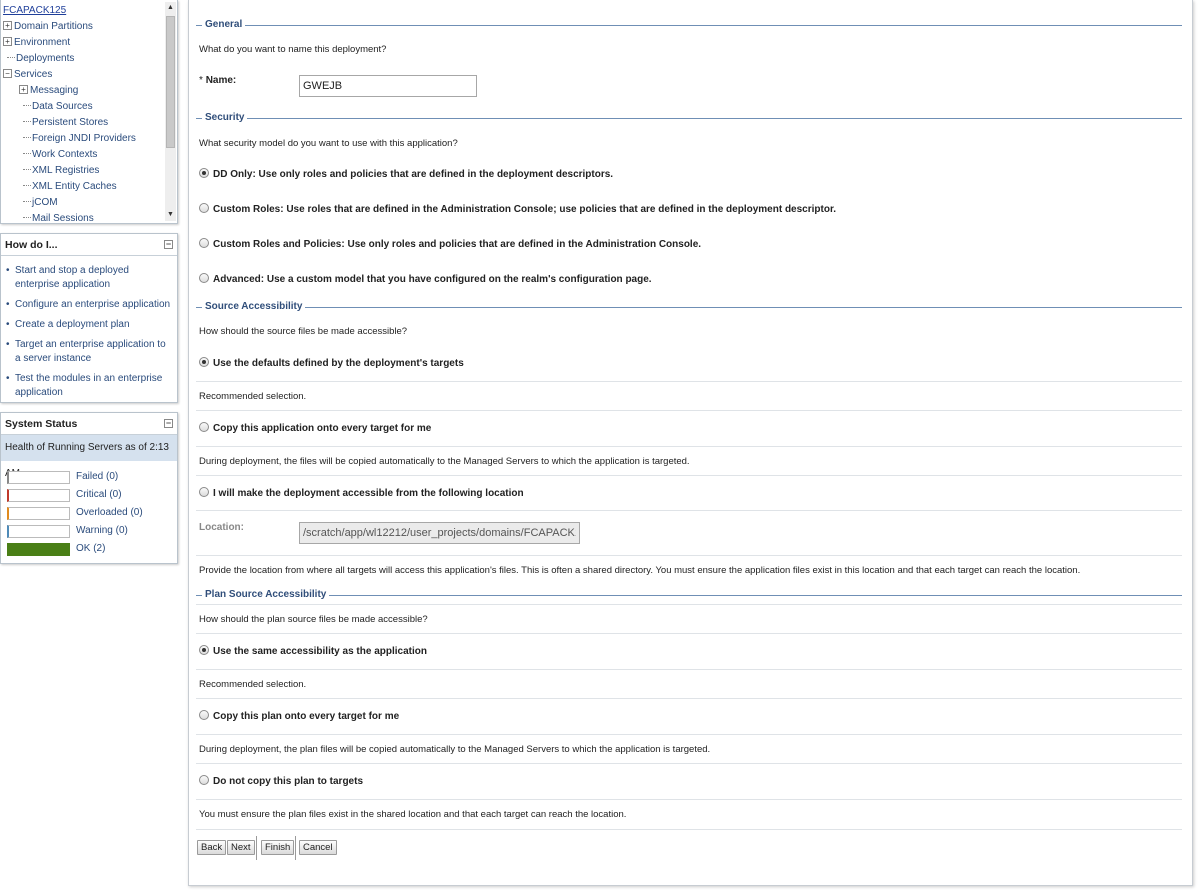  What do you see at coordinates (241, 847) in the screenshot?
I see `next-button: Next` at bounding box center [241, 847].